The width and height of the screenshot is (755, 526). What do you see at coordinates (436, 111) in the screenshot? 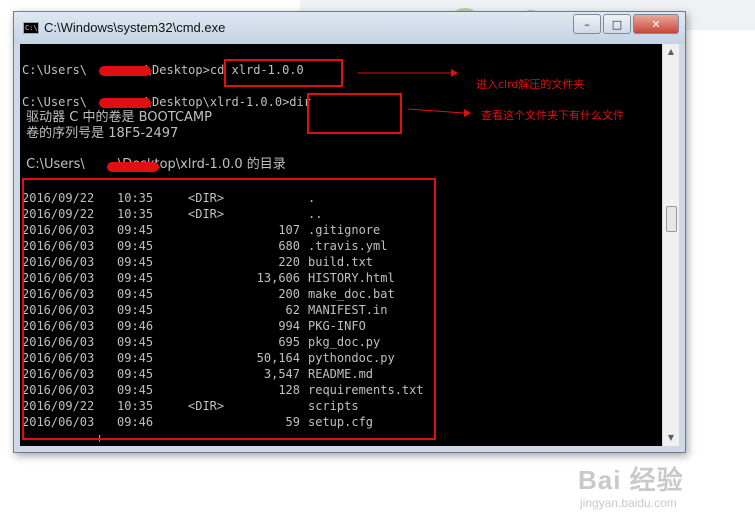
I see `arrow-line-dir` at bounding box center [436, 111].